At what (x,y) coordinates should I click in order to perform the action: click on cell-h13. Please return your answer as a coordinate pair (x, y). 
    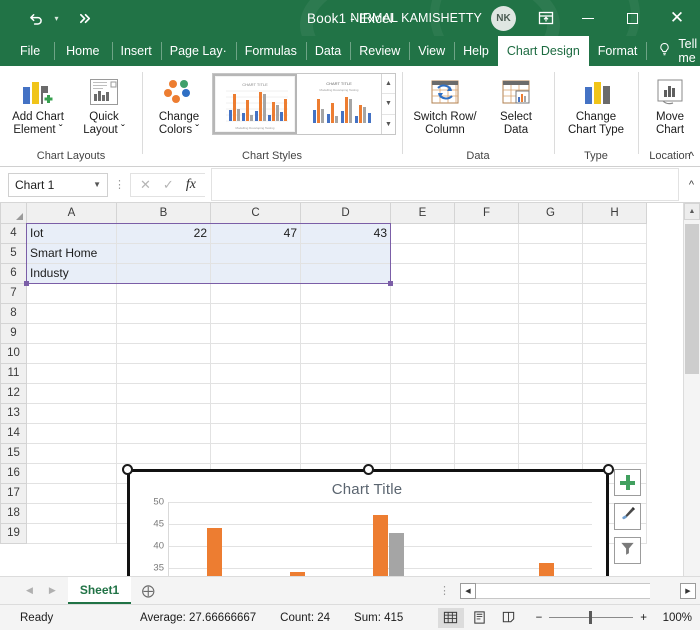
    Looking at the image, I should click on (614, 413).